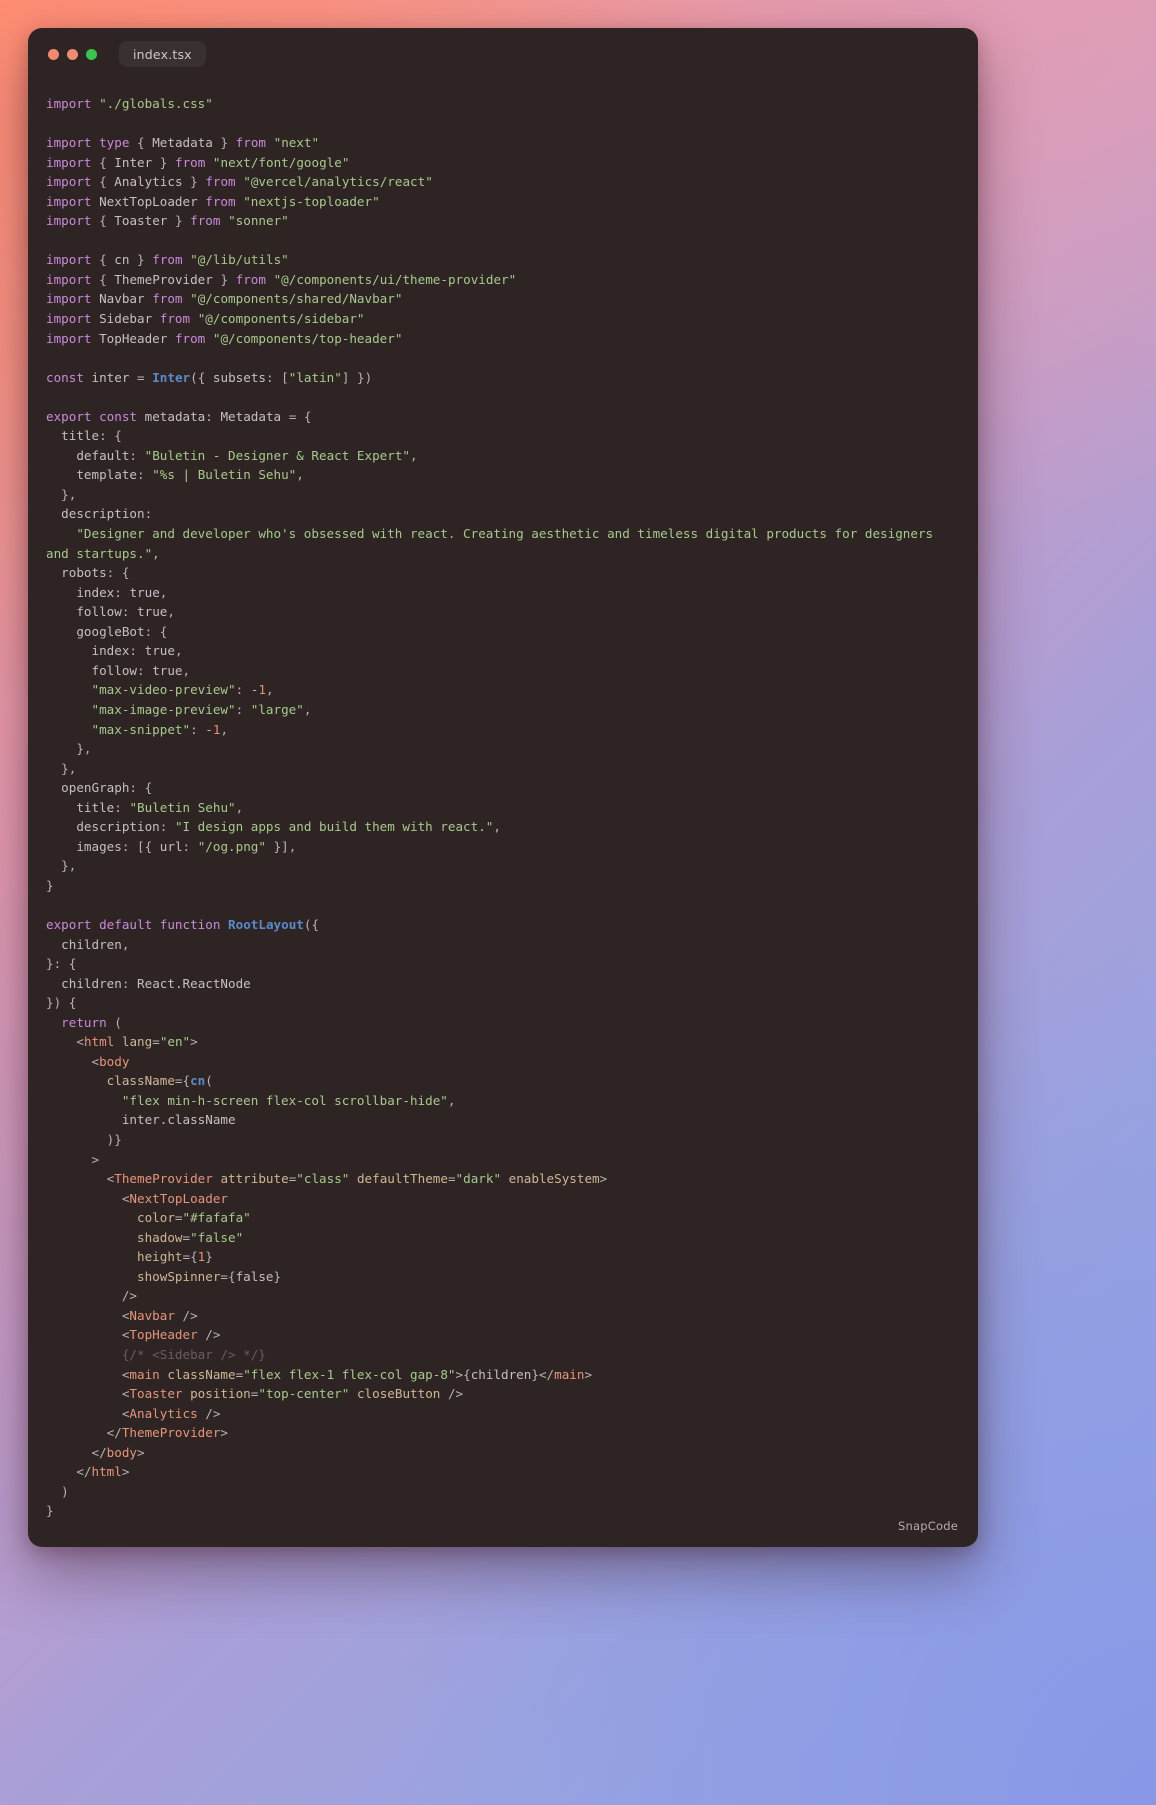 The height and width of the screenshot is (1805, 1156). I want to click on code-line: ), so click(65, 1491).